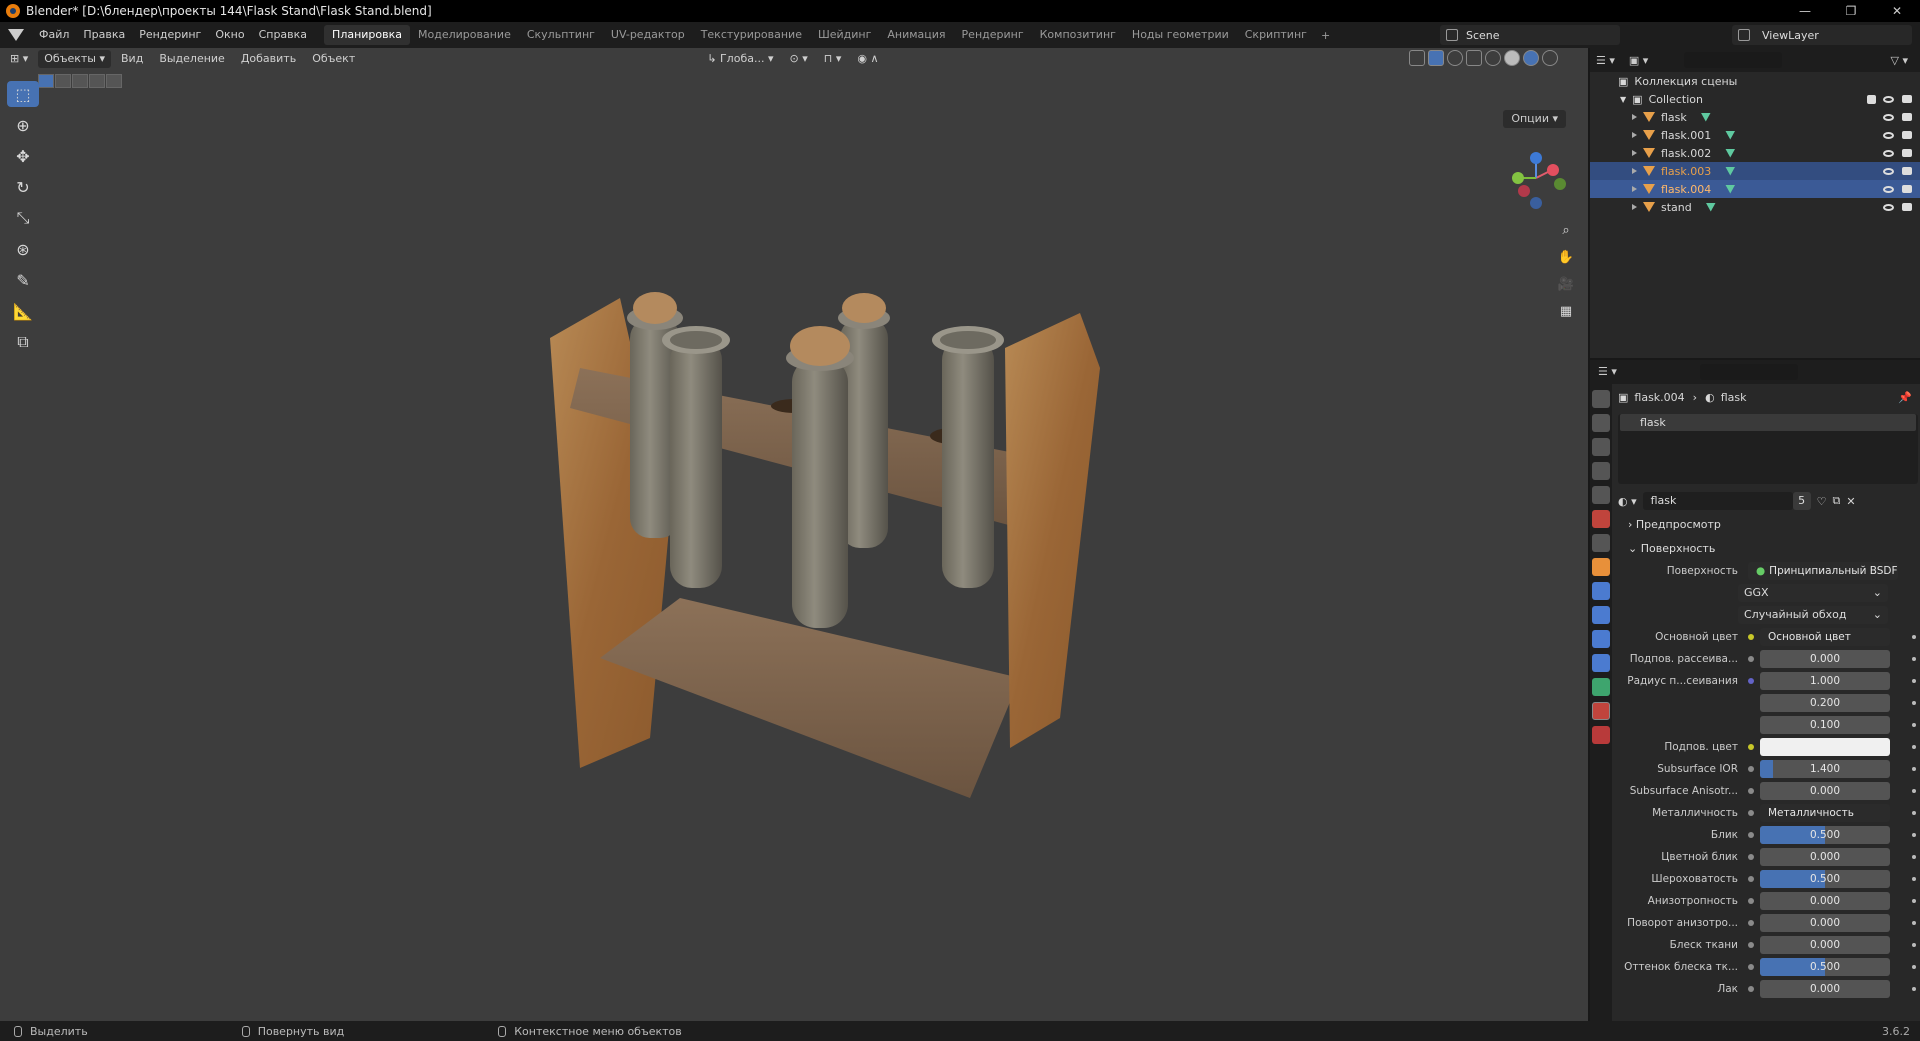  Describe the element at coordinates (1493, 58) in the screenshot. I see `wireframe-shading-icon` at that location.